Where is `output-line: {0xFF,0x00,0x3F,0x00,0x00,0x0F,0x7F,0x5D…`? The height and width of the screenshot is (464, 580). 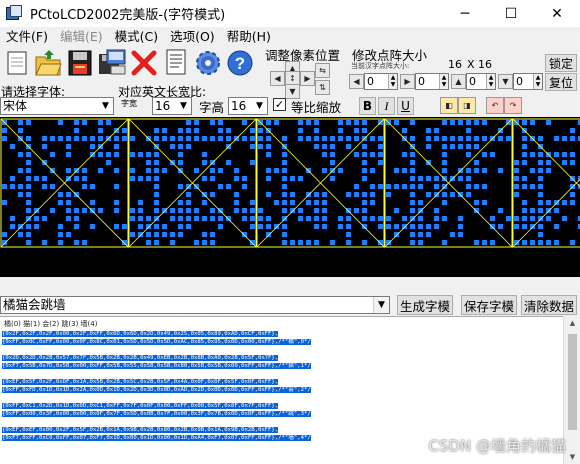 output-line: {0xFF,0x00,0x3F,0x00,0x00,0x0F,0x7F,0x5D… is located at coordinates (156, 413).